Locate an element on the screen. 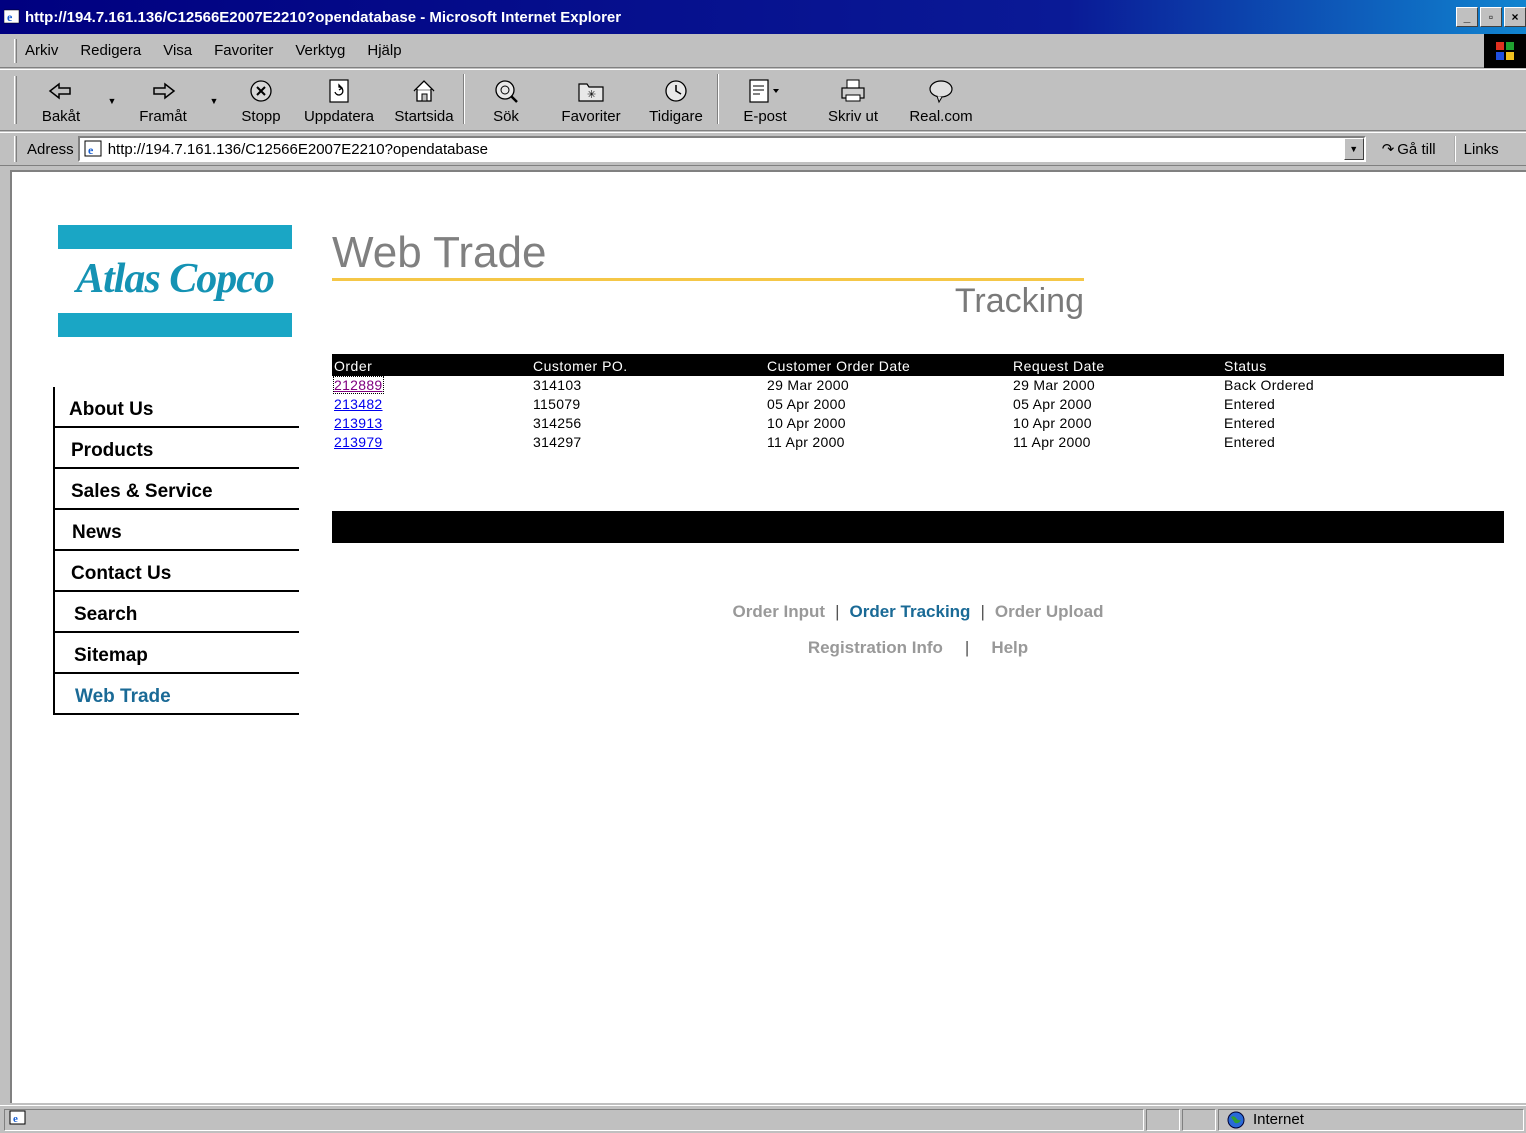 This screenshot has height=1133, width=1526. print-button: Skriv ut is located at coordinates (853, 100).